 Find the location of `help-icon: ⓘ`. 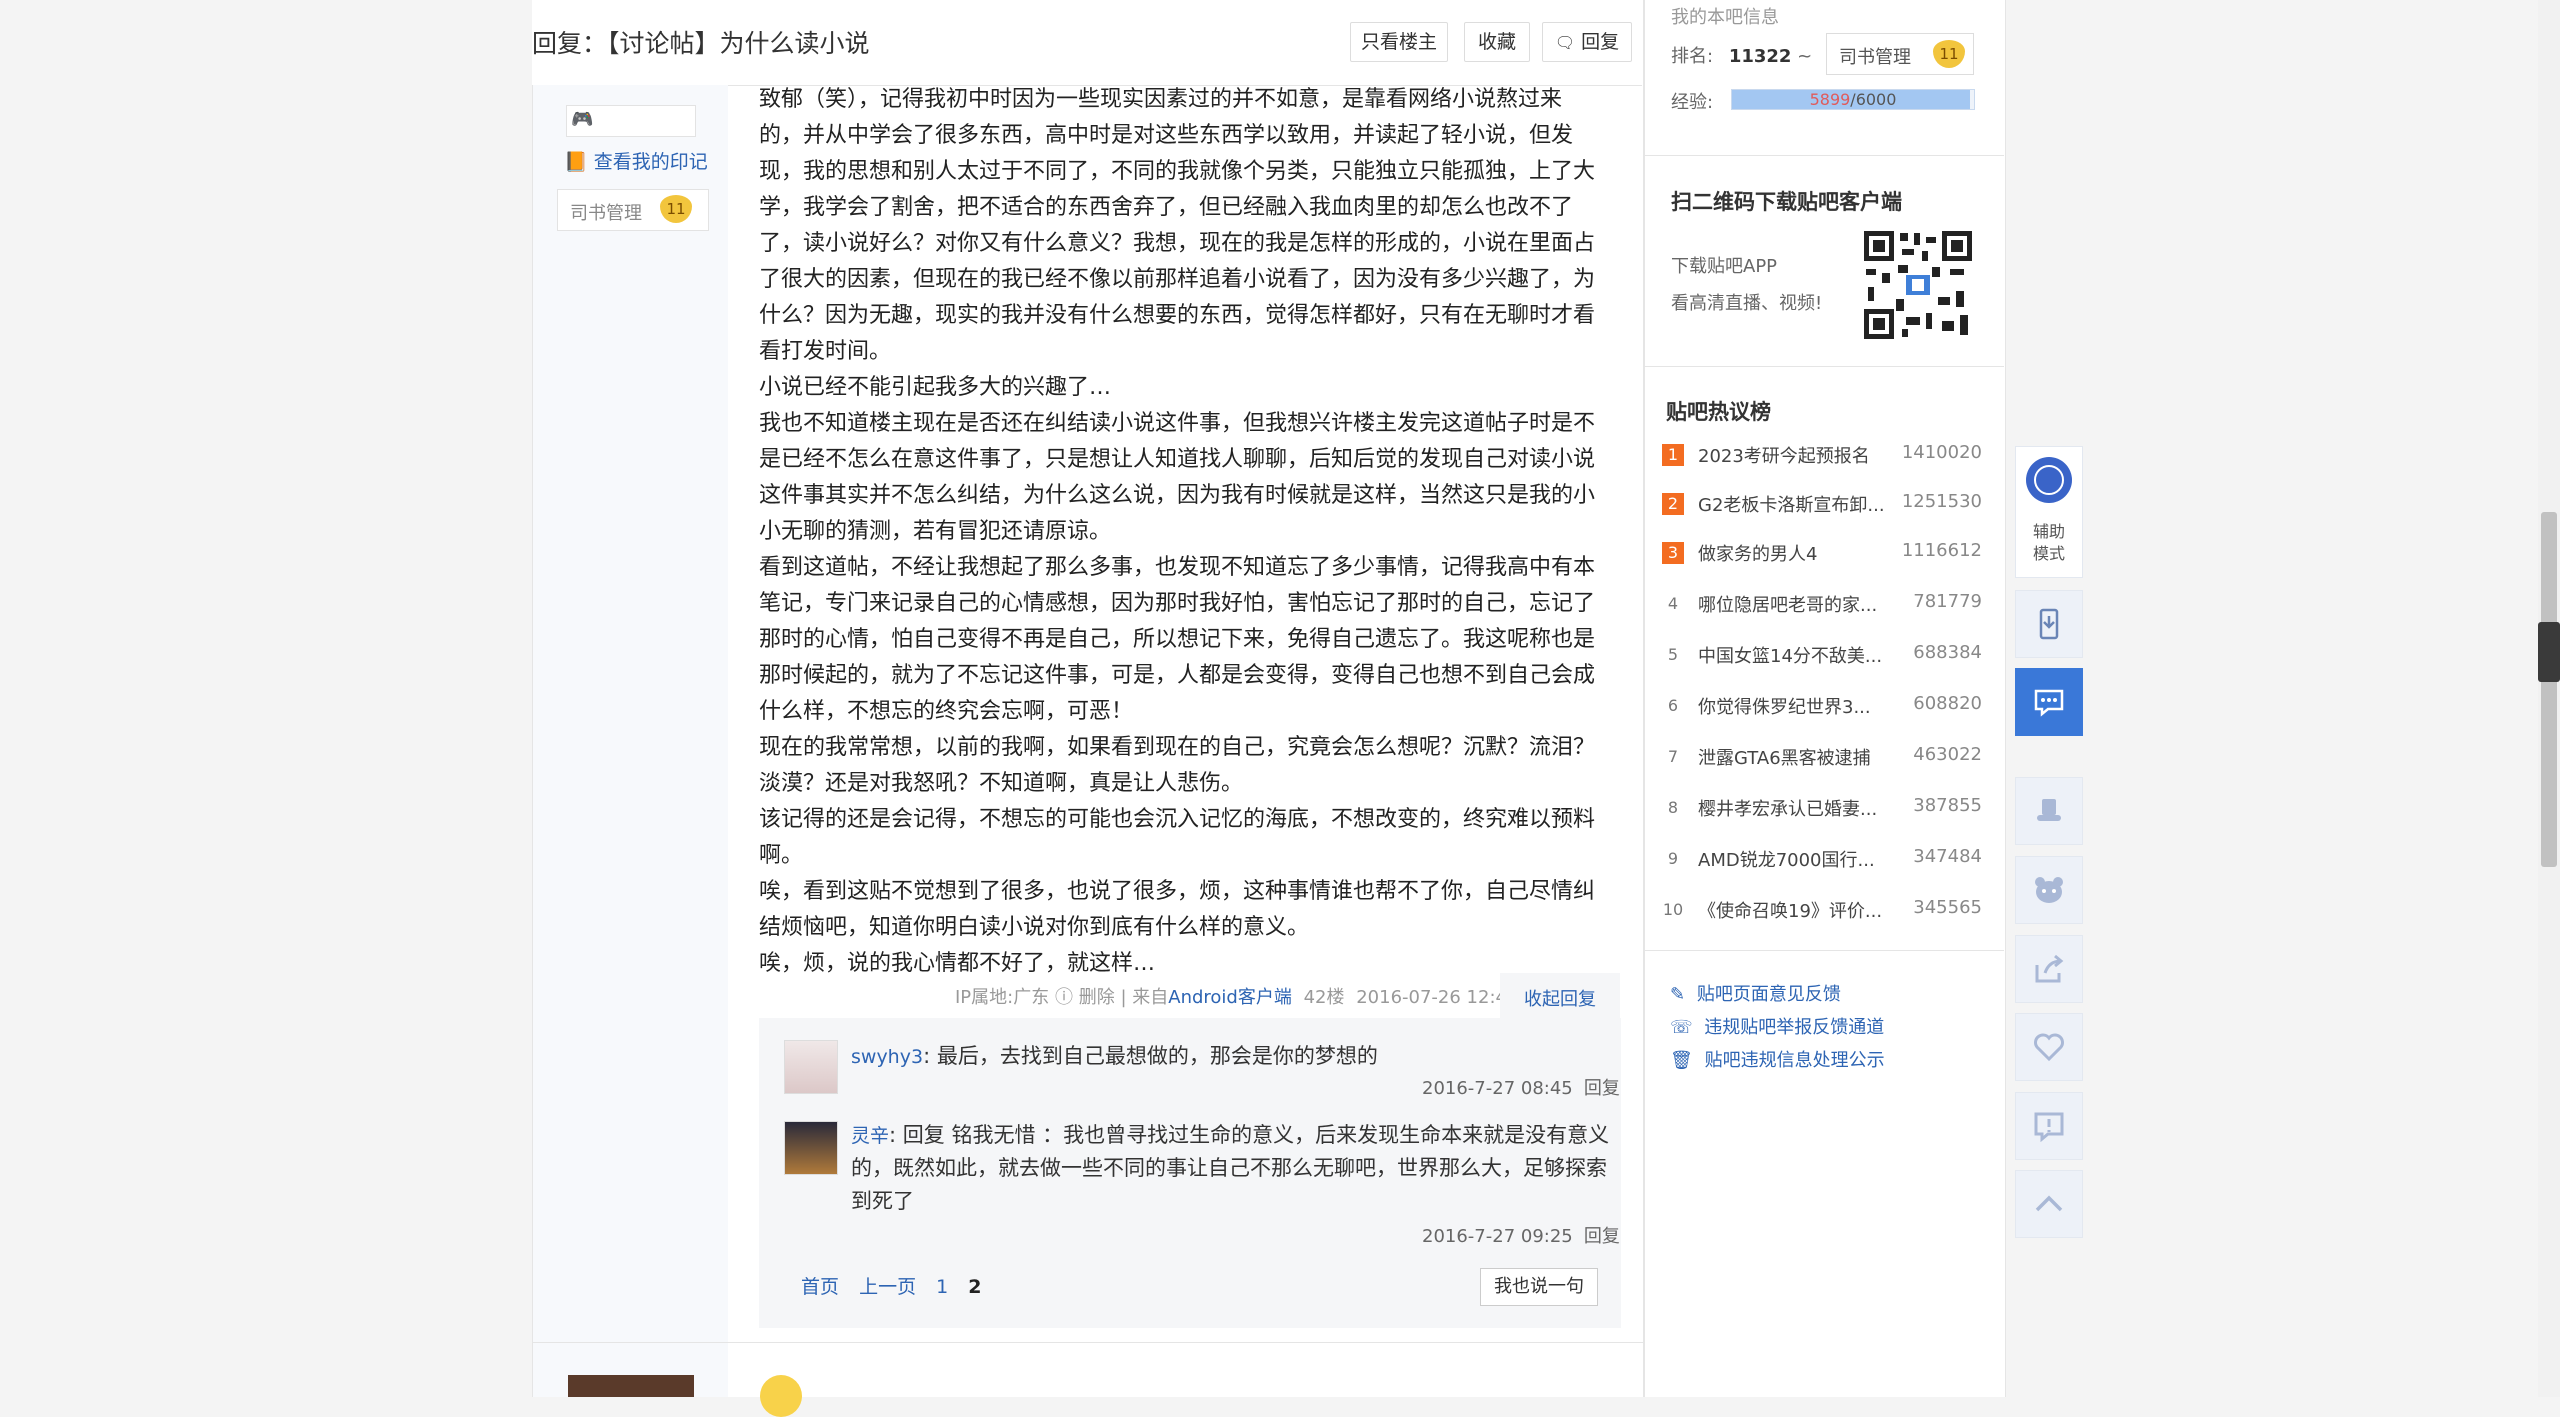

help-icon: ⓘ is located at coordinates (1063, 997).